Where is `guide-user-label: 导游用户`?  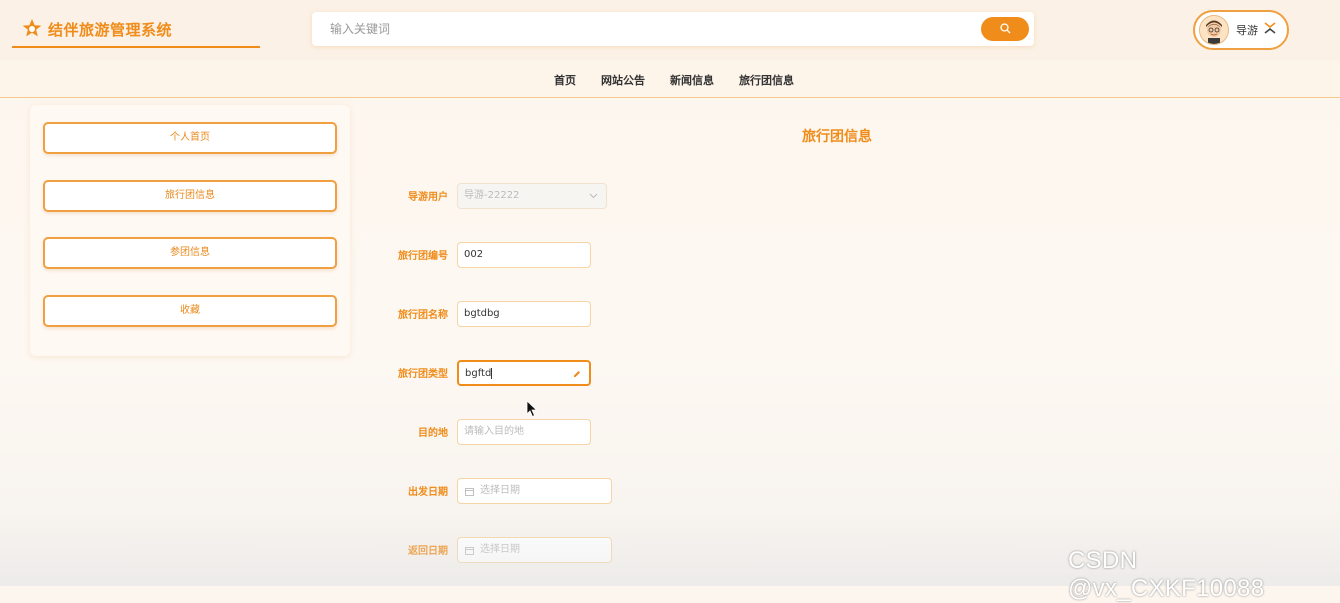
guide-user-label: 导游用户 is located at coordinates (428, 197).